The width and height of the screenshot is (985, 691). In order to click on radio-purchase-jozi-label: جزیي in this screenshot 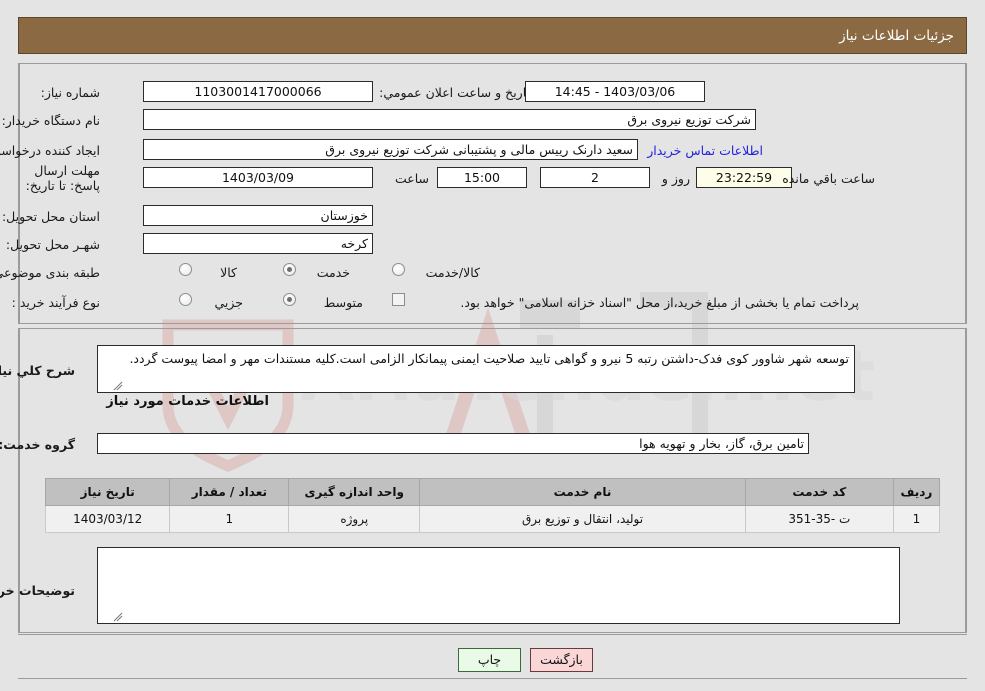, I will do `click(228, 302)`.